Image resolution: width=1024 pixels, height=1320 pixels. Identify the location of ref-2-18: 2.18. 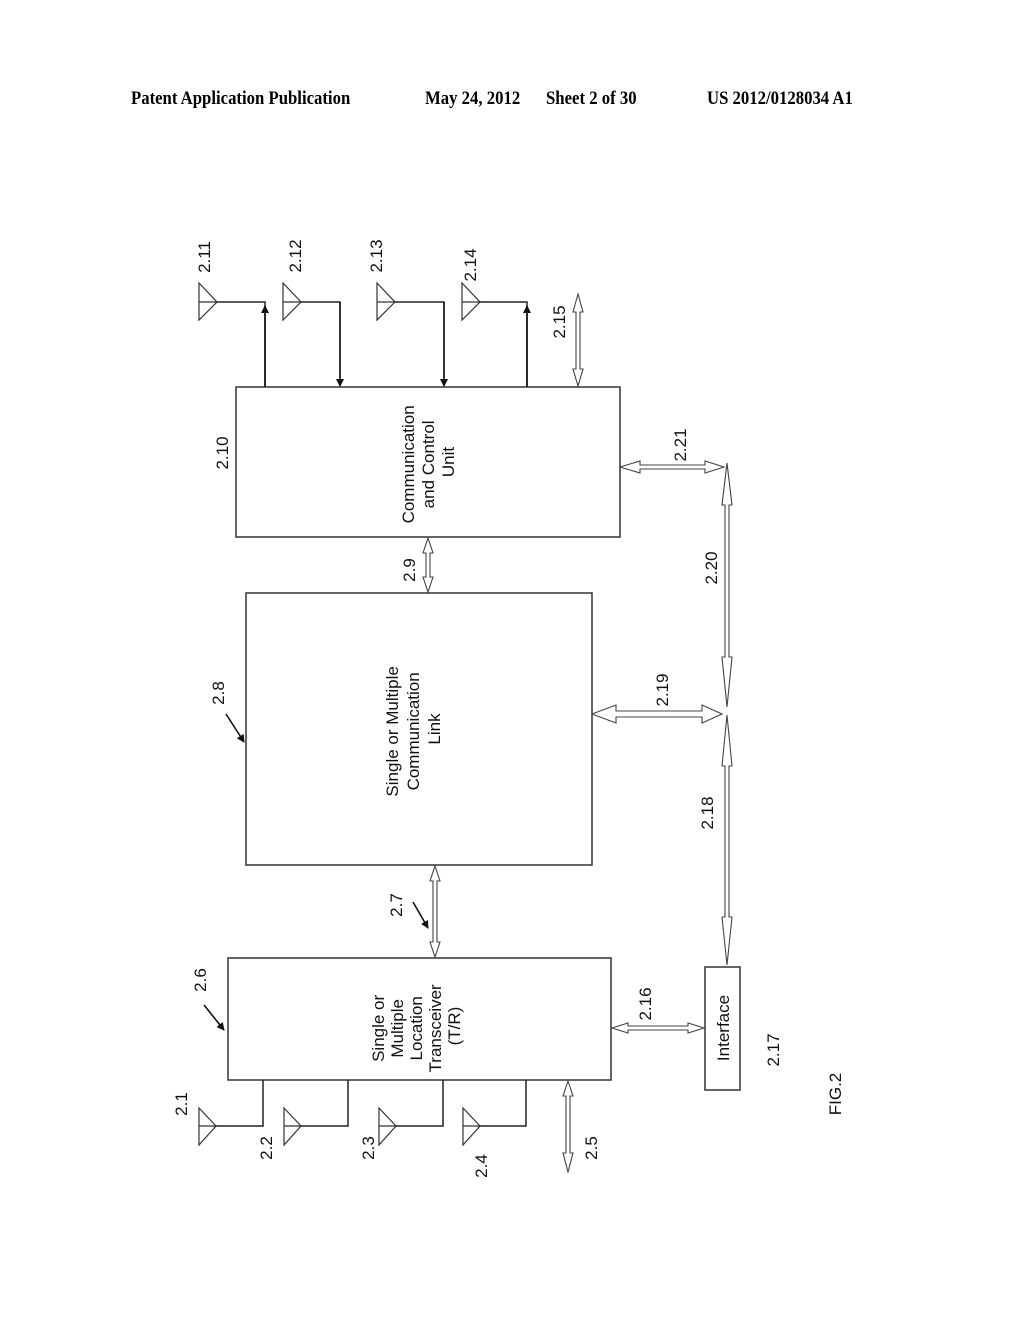
(707, 812).